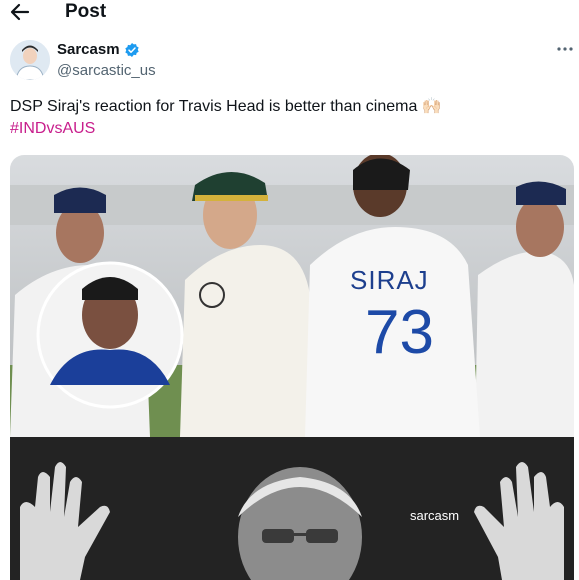 The height and width of the screenshot is (580, 579). I want to click on verified-badge-icon, so click(132, 50).